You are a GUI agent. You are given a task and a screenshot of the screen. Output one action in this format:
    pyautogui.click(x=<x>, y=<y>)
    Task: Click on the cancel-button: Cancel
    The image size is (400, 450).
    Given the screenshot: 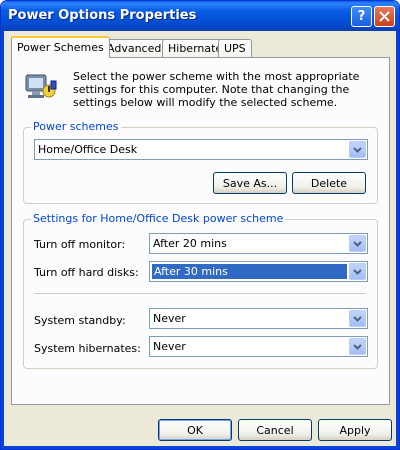 What is the action you would take?
    pyautogui.click(x=275, y=430)
    